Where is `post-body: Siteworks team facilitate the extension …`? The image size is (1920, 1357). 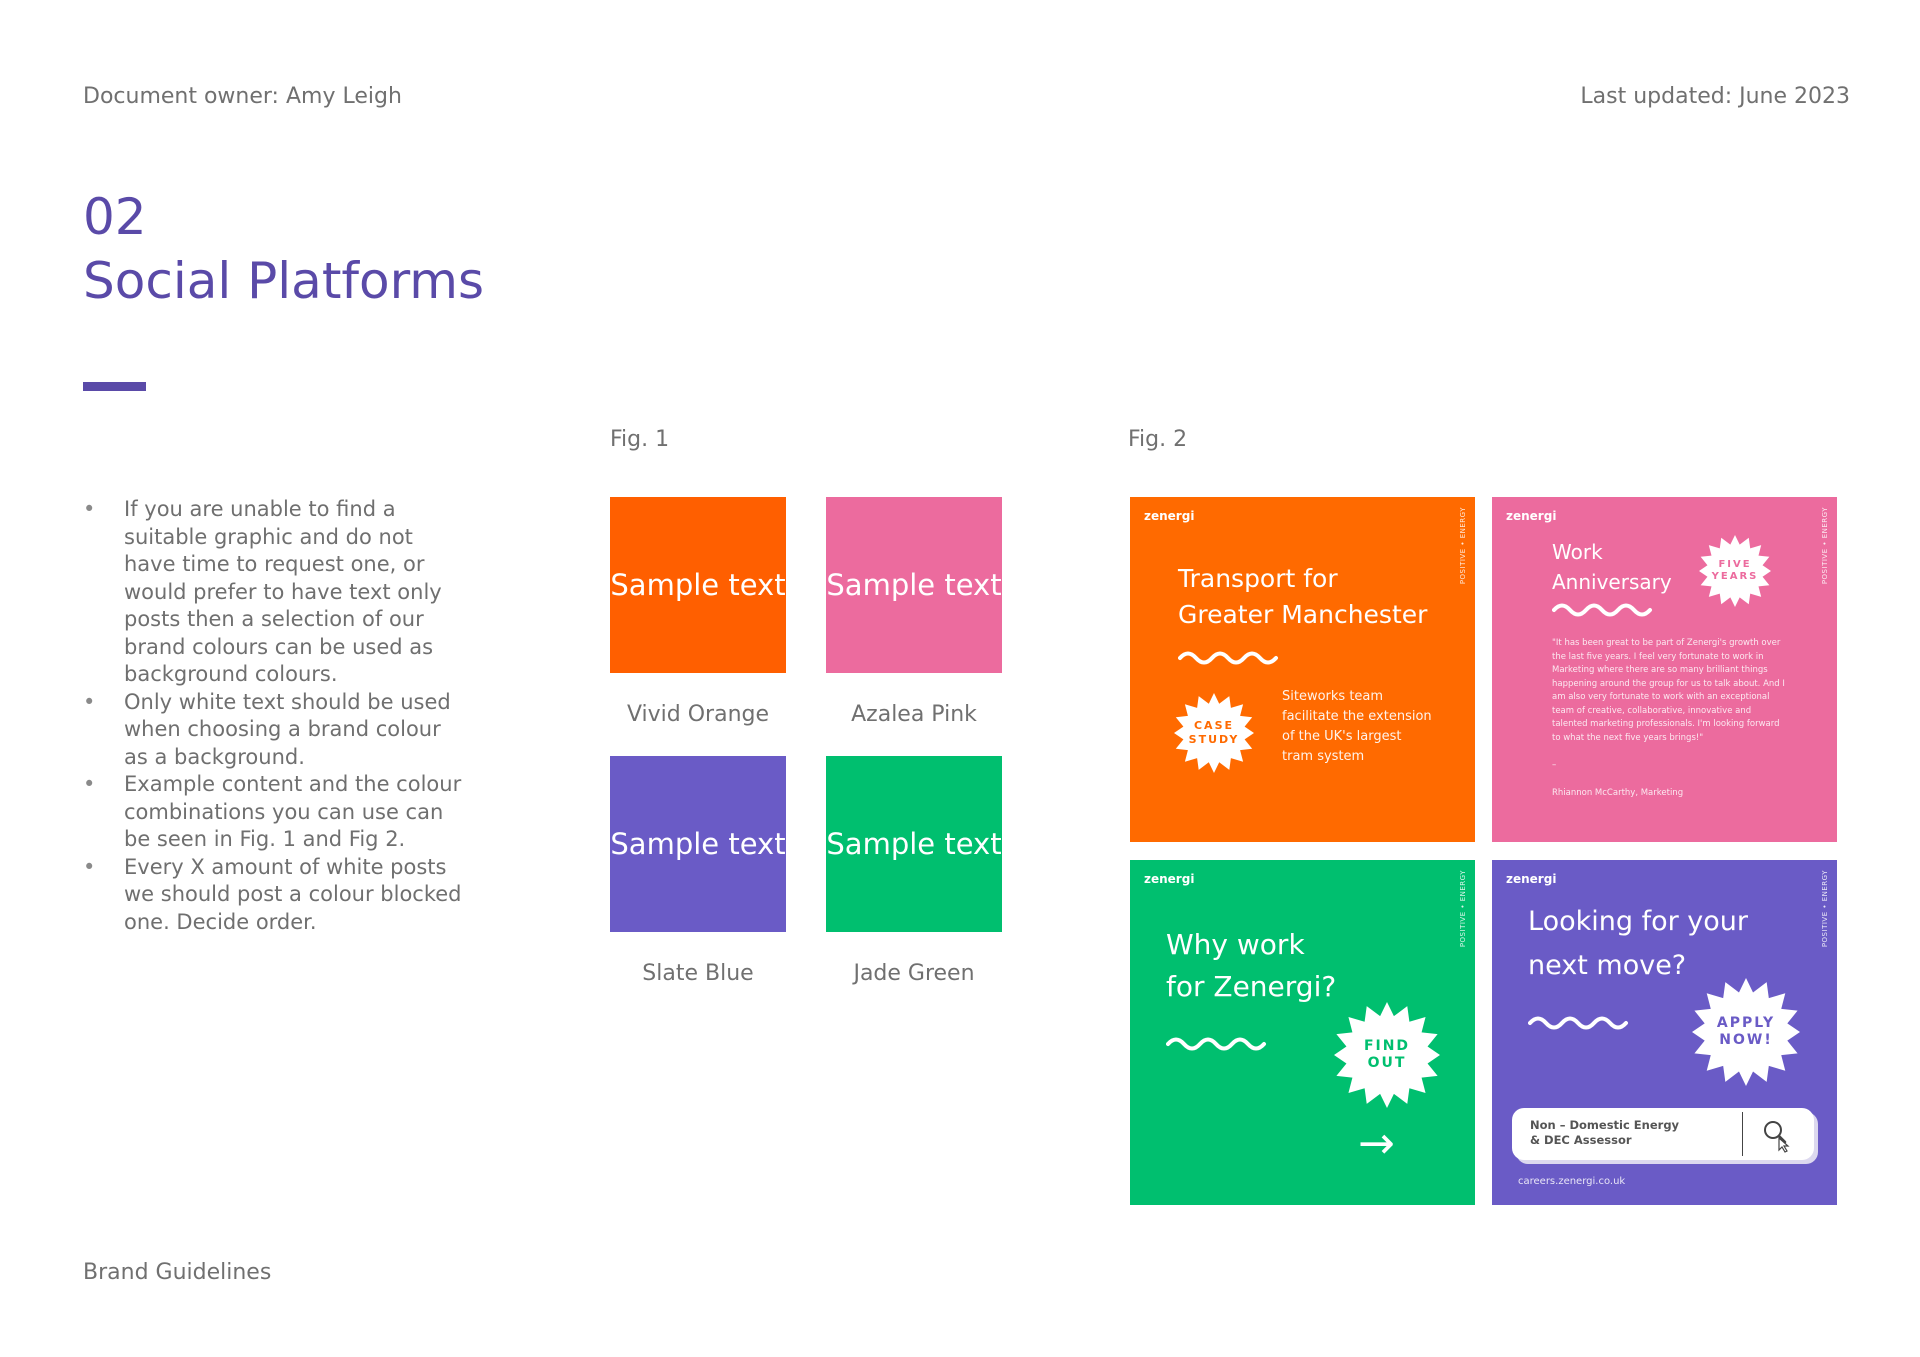
post-body: Siteworks team facilitate the extension … is located at coordinates (1357, 727).